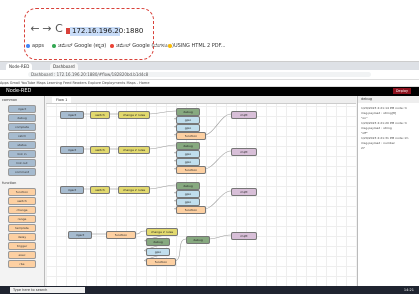  Describe the element at coordinates (385, 138) in the screenshot. I see `debug-message-line: 1/29/2023 2:21:31 PM node: lm` at that location.